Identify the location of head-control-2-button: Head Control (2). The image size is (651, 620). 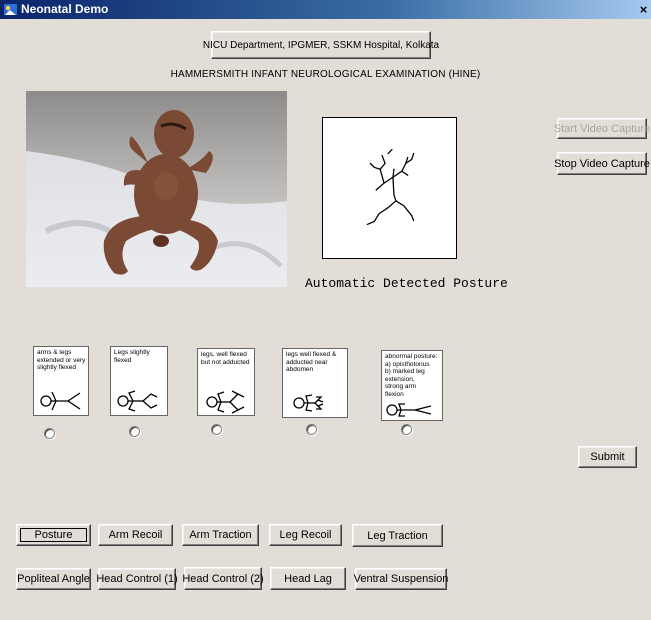
(223, 578).